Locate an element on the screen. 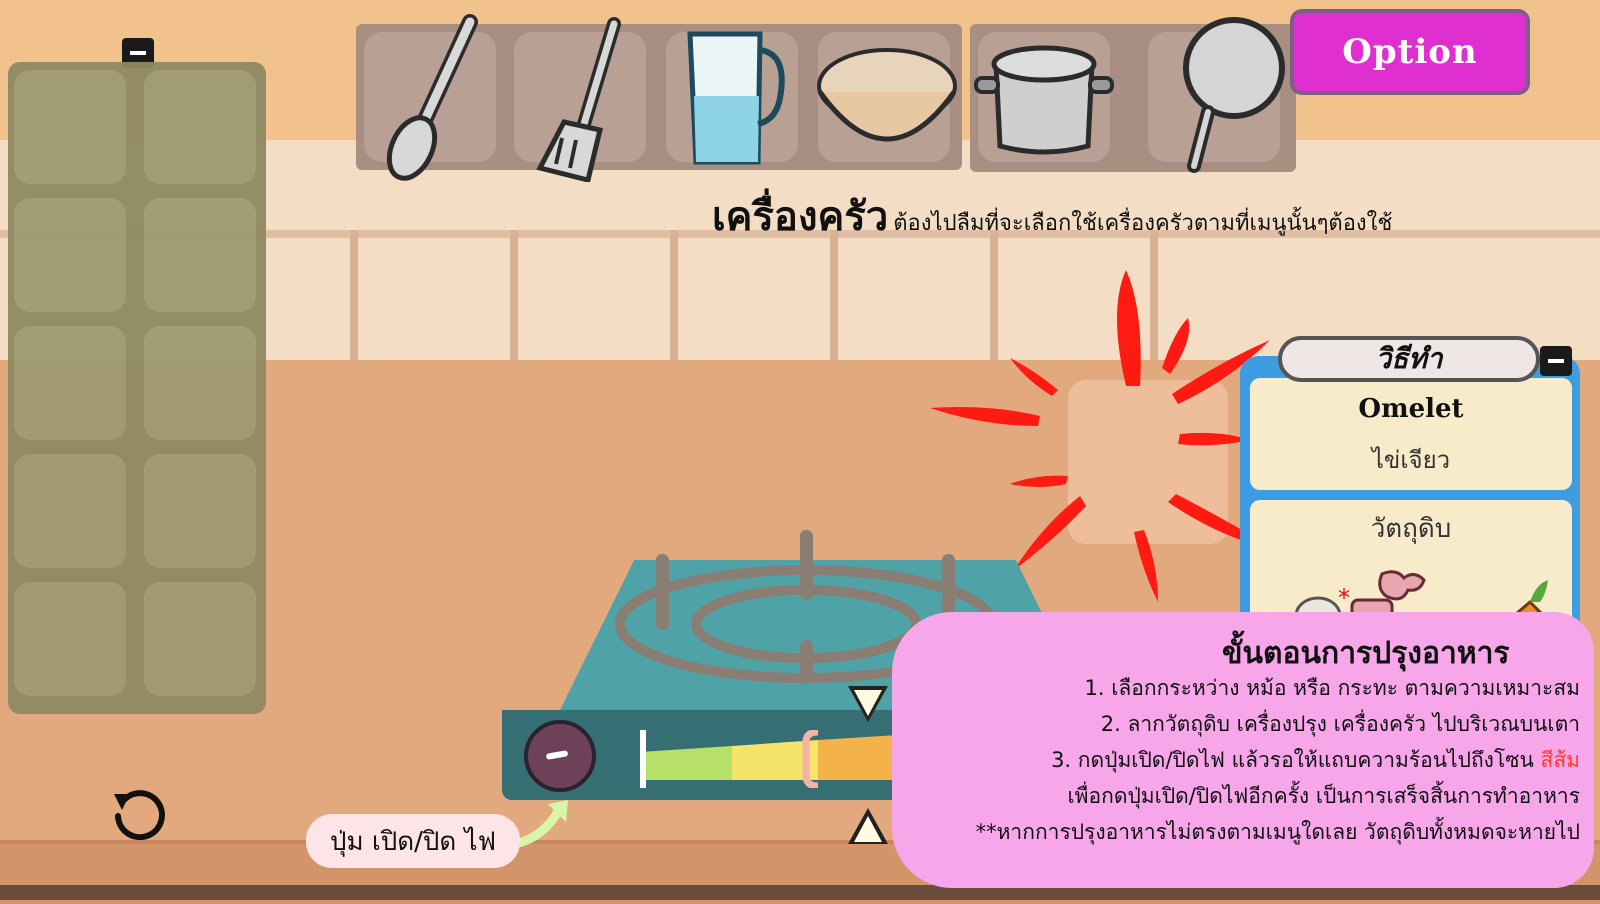 This screenshot has width=1600, height=904. water-pitcher-icon is located at coordinates (736, 97).